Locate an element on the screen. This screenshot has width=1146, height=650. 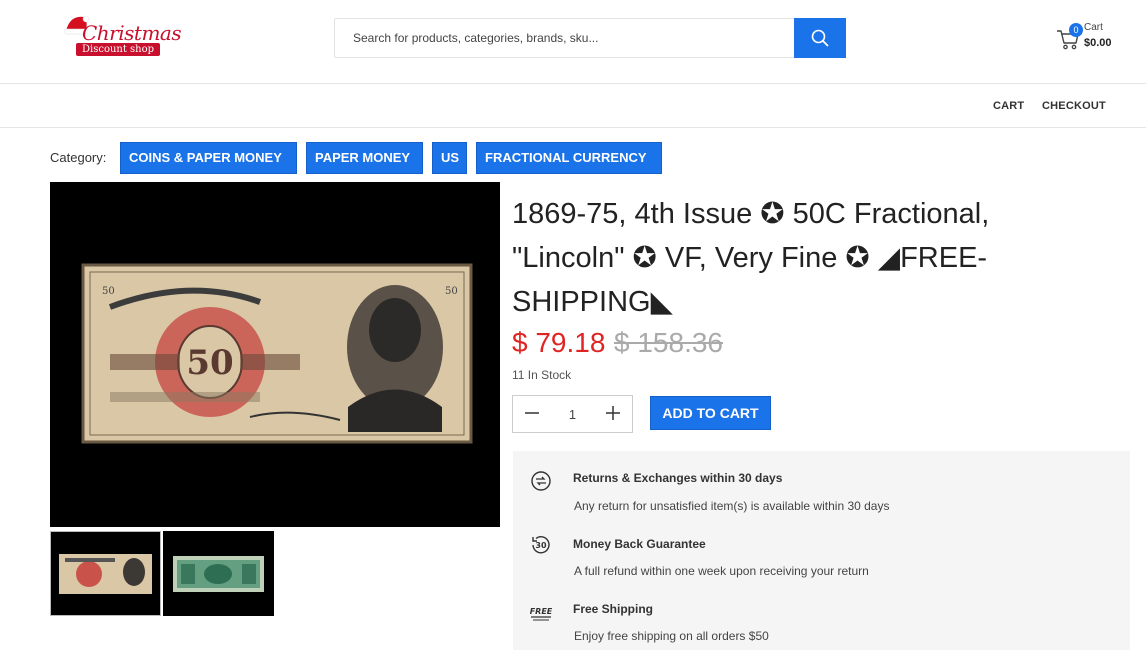
category-label: Category: is located at coordinates (78, 157).